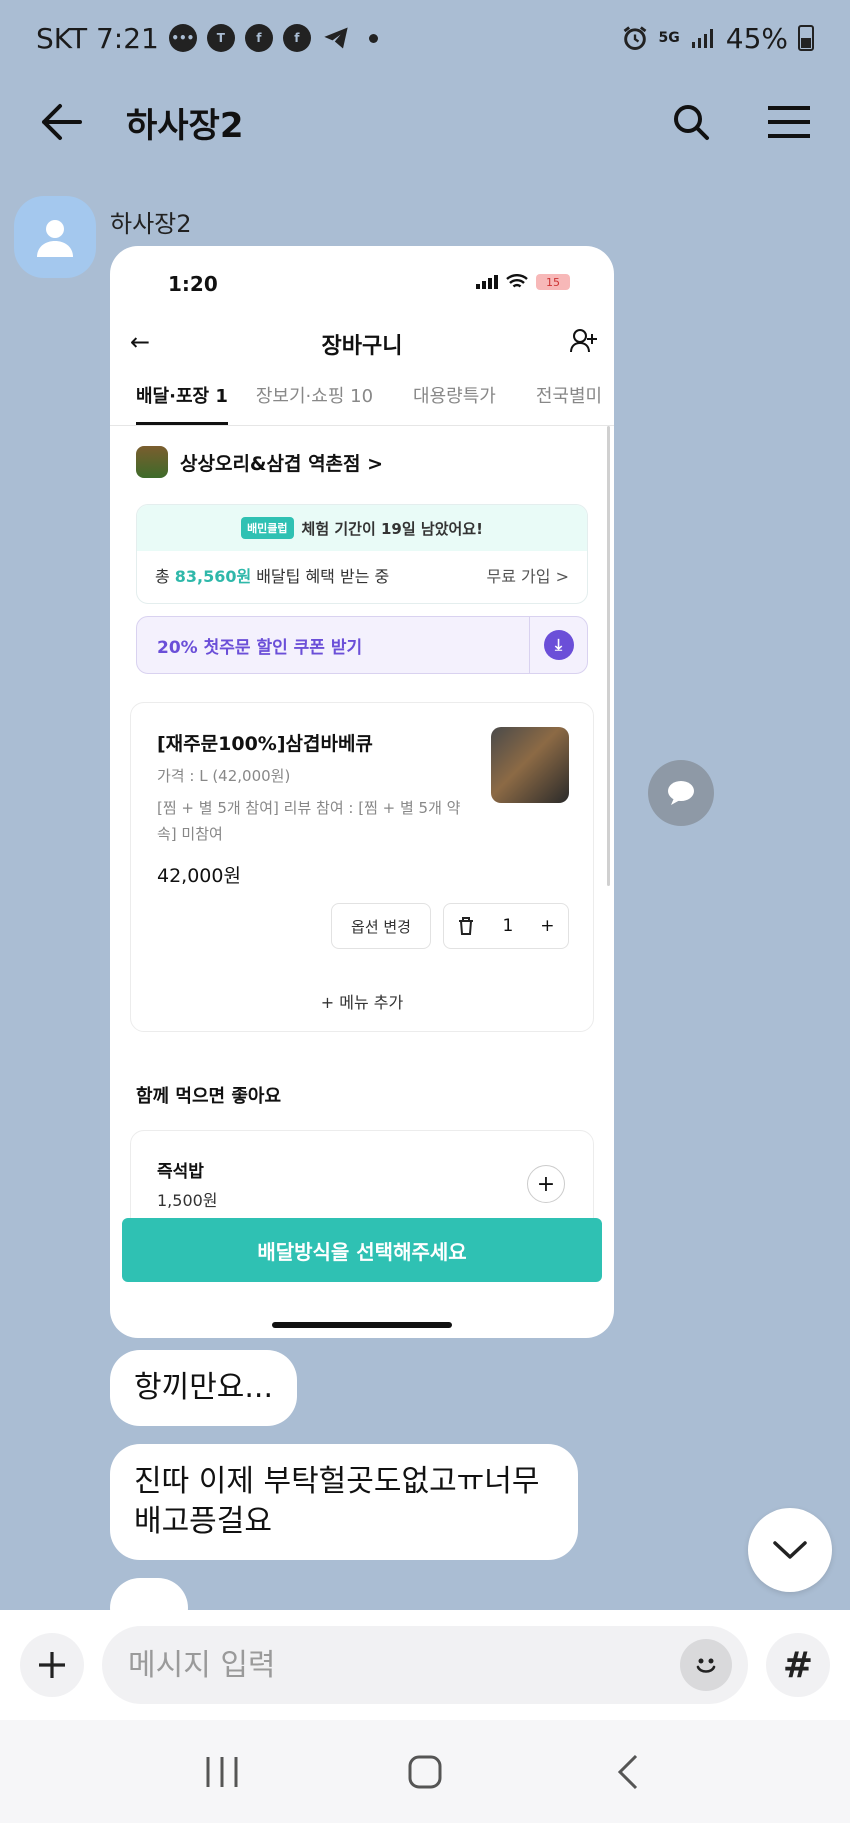 This screenshot has width=850, height=1823. Describe the element at coordinates (425, 38) in the screenshot. I see `status-bar: SKT 7:21 ••• T f f 5G 45%` at that location.